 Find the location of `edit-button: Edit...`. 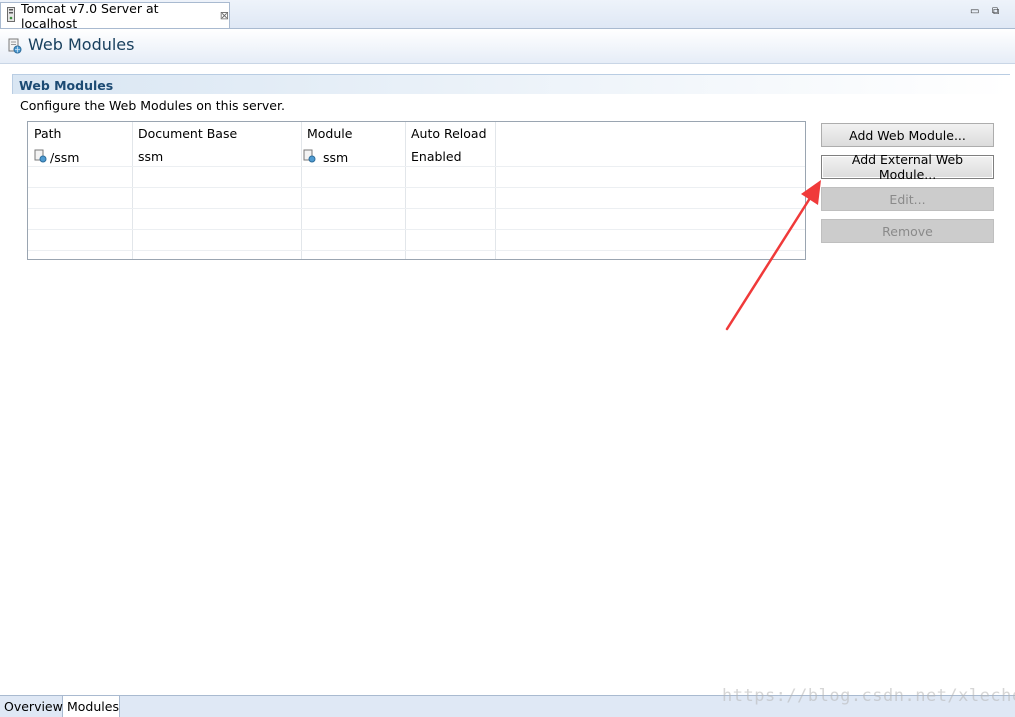

edit-button: Edit... is located at coordinates (907, 199).